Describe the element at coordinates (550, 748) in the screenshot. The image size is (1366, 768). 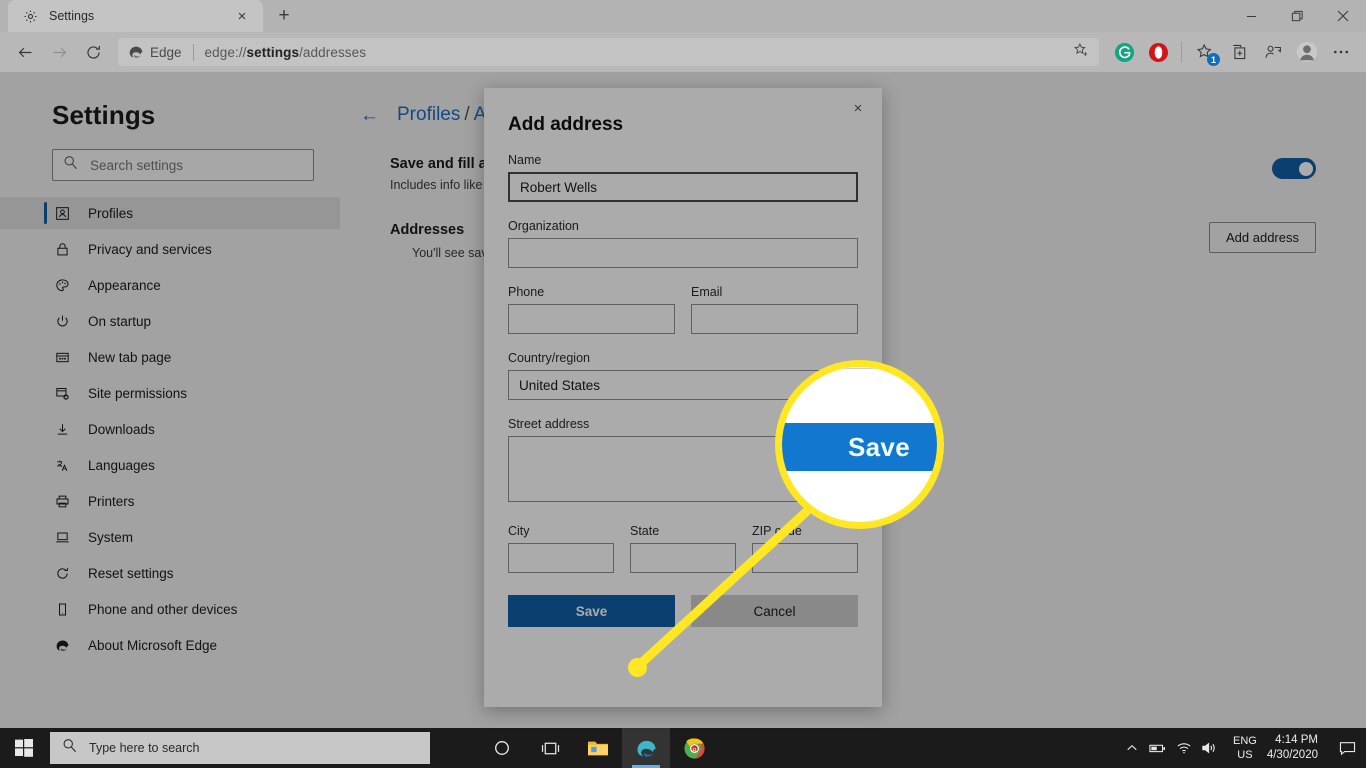
I see `task-view-icon` at that location.